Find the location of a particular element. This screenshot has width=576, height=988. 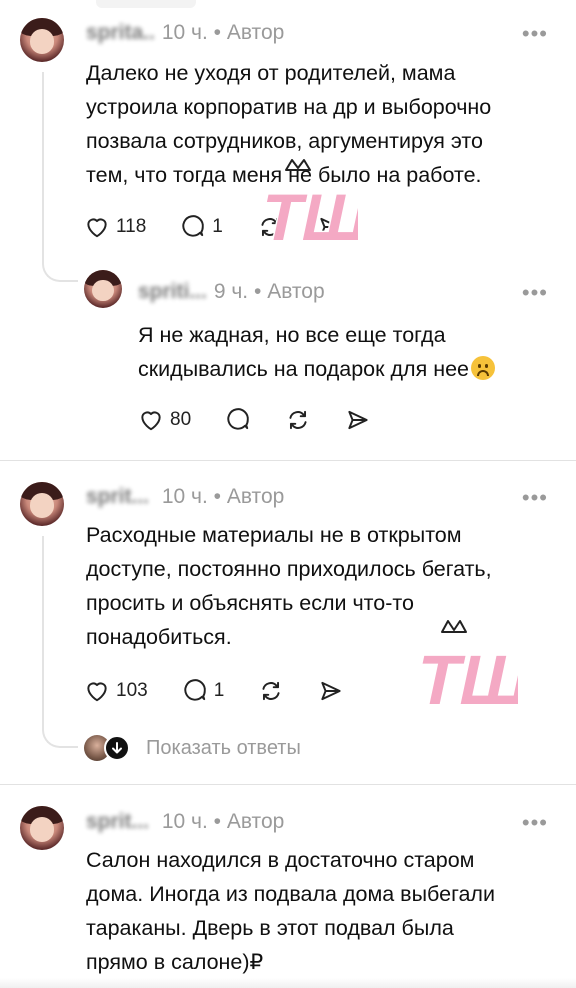

like-button: 103 is located at coordinates (116, 691).